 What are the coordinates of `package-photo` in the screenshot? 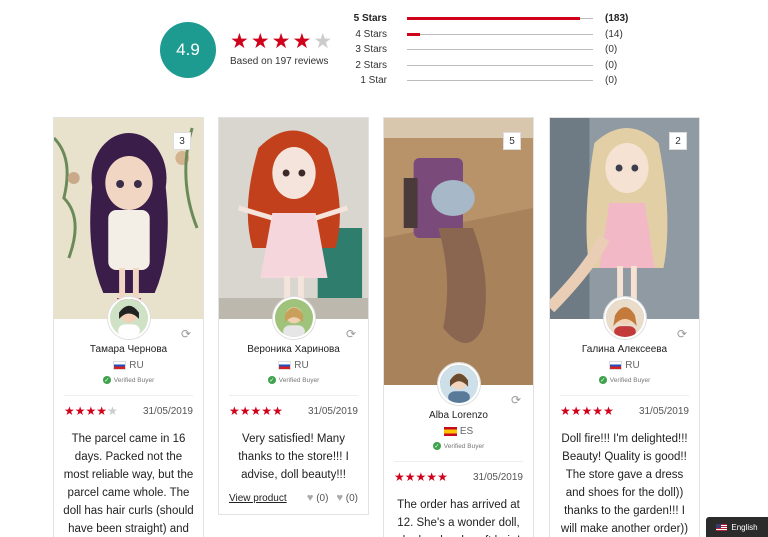 It's located at (458, 251).